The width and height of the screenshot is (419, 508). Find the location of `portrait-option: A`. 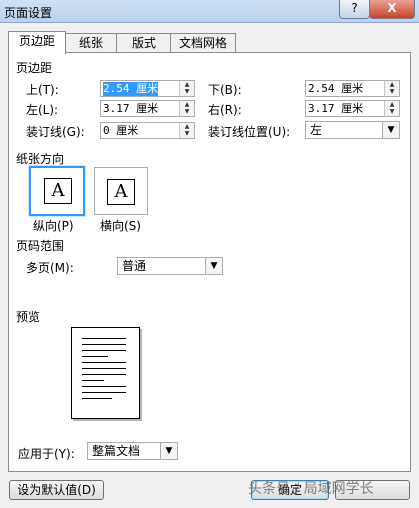

portrait-option: A is located at coordinates (57, 191).